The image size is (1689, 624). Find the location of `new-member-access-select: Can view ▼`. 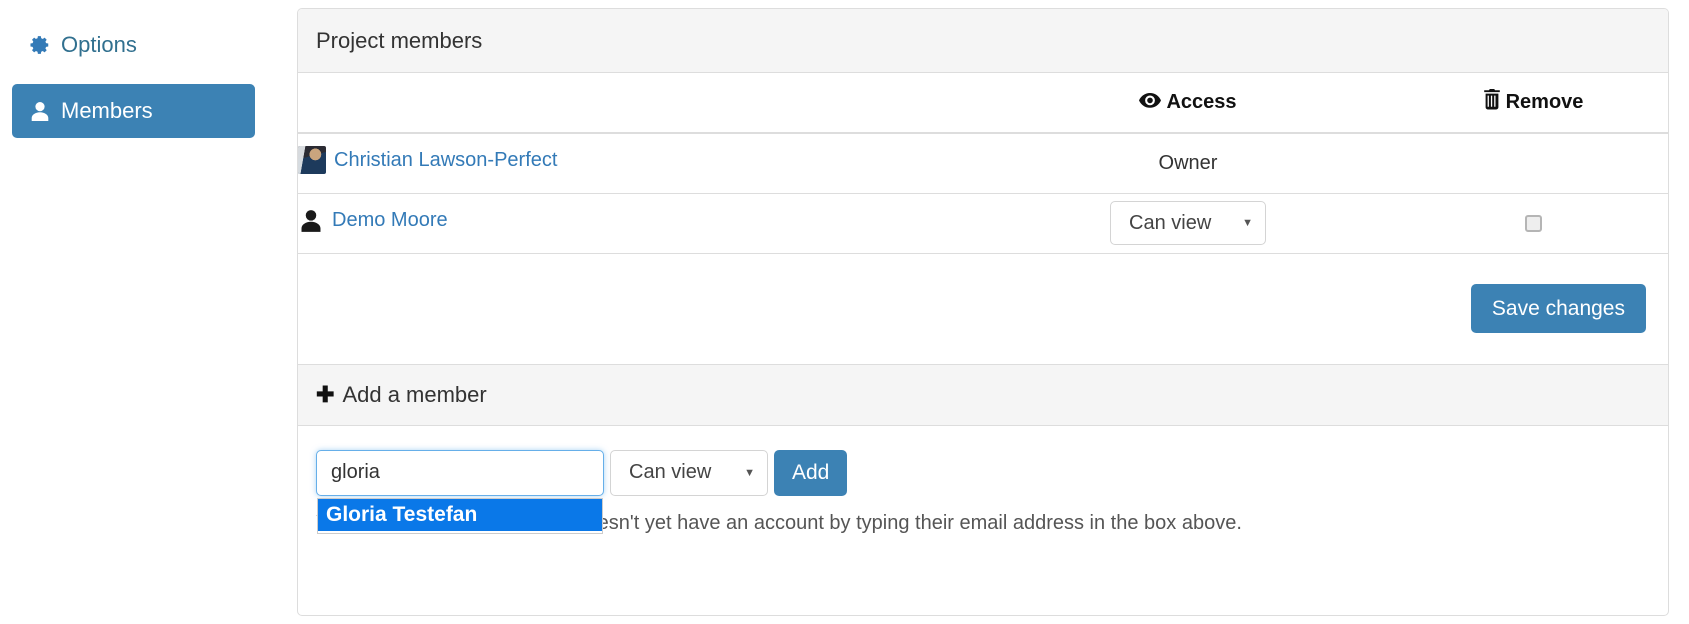

new-member-access-select: Can view ▼ is located at coordinates (689, 472).